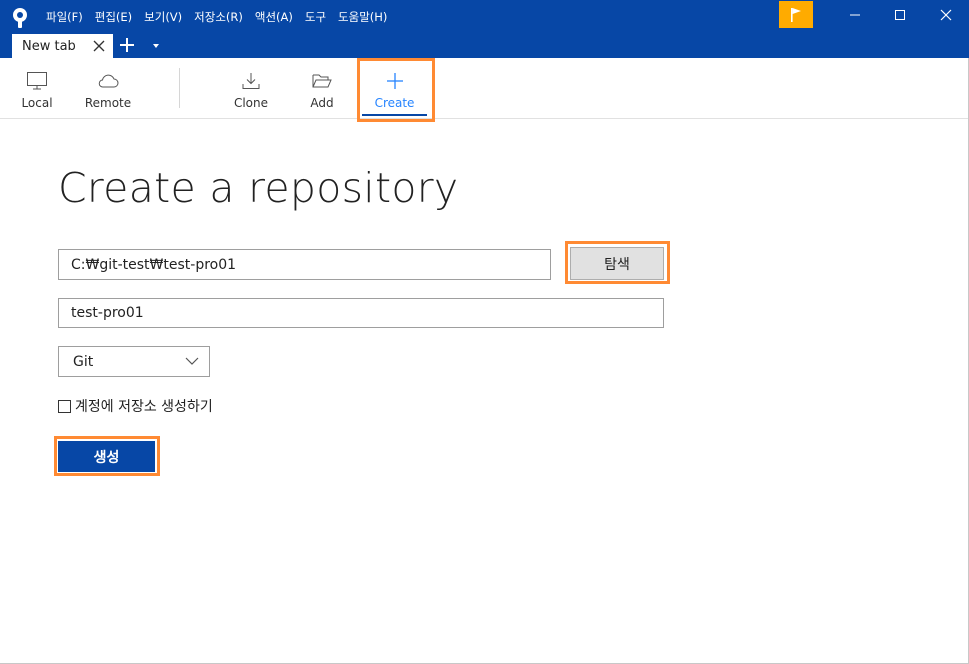 This screenshot has height=664, width=969. Describe the element at coordinates (251, 103) in the screenshot. I see `clone-label: Clone` at that location.